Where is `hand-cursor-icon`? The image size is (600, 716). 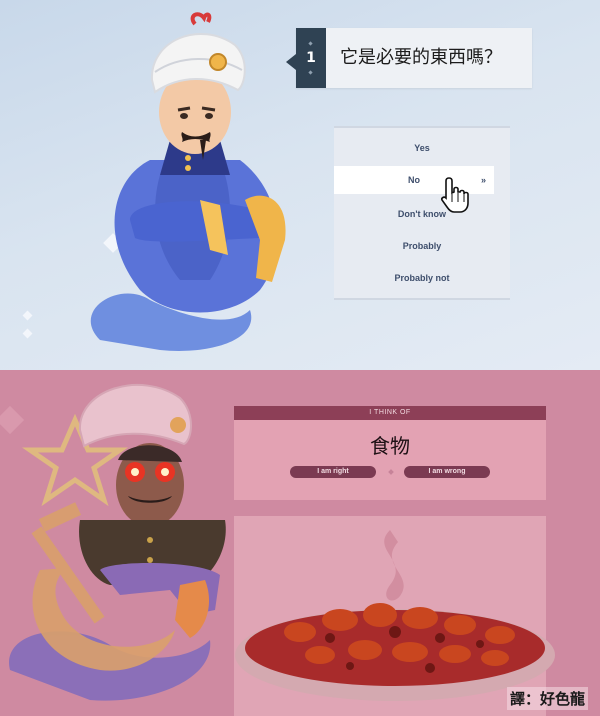 hand-cursor-icon is located at coordinates (455, 195).